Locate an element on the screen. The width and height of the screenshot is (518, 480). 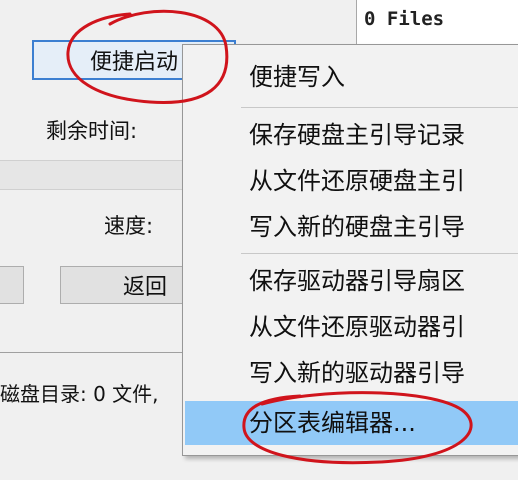
status-separator is located at coordinates (100, 352).